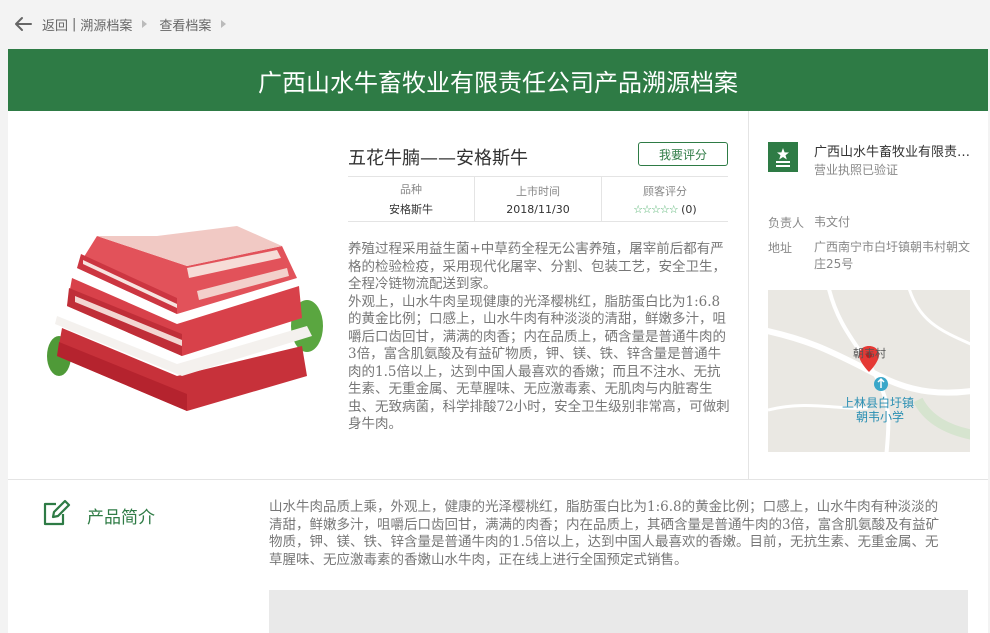  What do you see at coordinates (892, 255) in the screenshot?
I see `address-value: 广西南宁市白圩镇朝韦村朝文庄25号` at bounding box center [892, 255].